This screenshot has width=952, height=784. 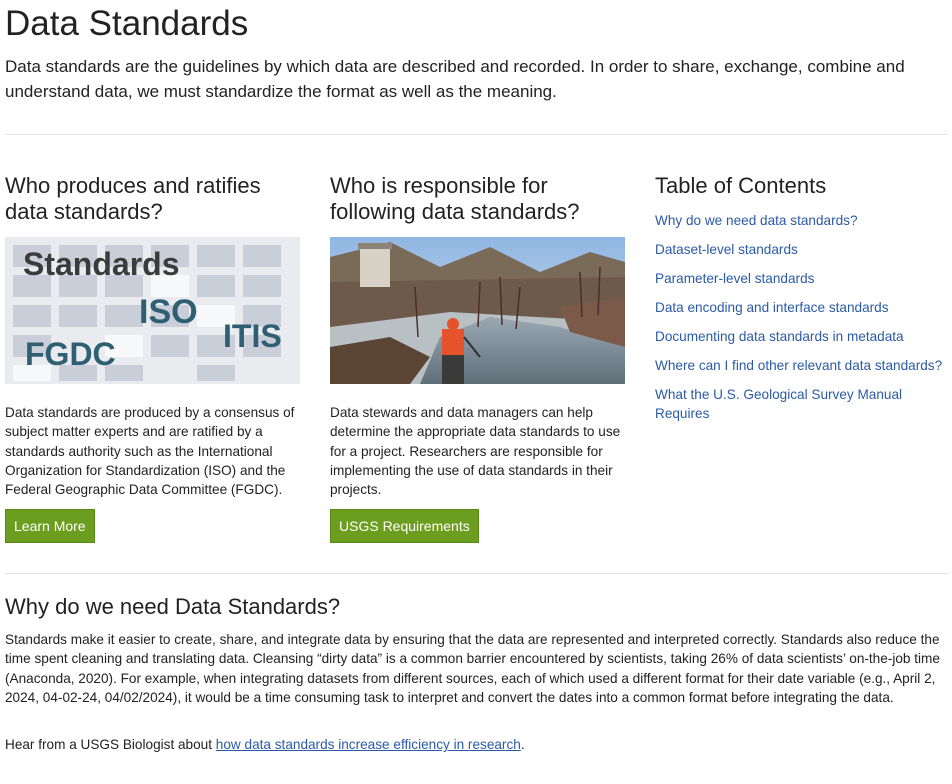 What do you see at coordinates (772, 307) in the screenshot?
I see `toc-link-encoding: Data encoding and interface standards` at bounding box center [772, 307].